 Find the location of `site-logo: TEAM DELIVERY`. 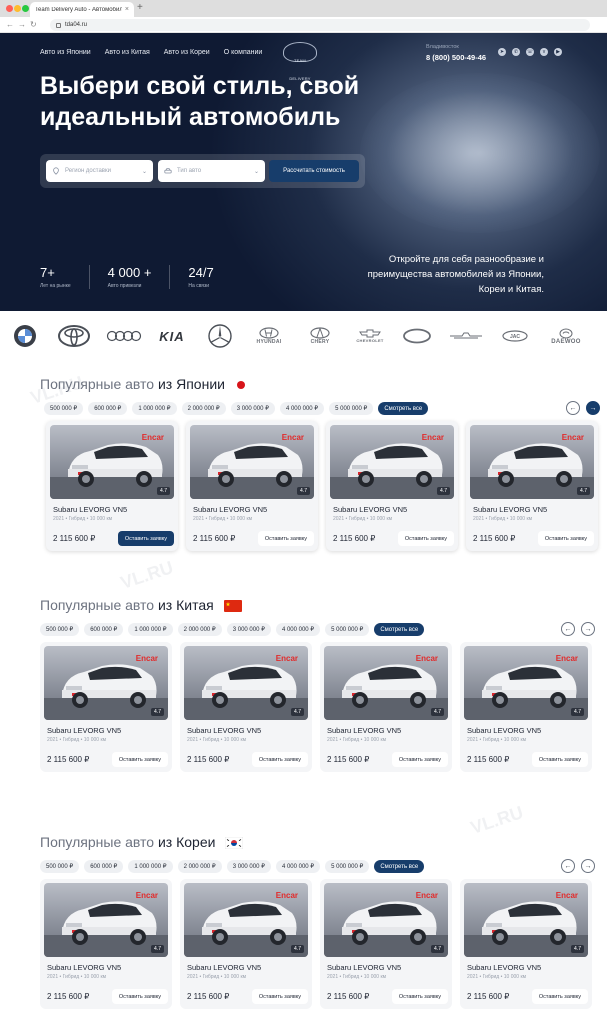

site-logo: TEAM DELIVERY is located at coordinates (300, 61).